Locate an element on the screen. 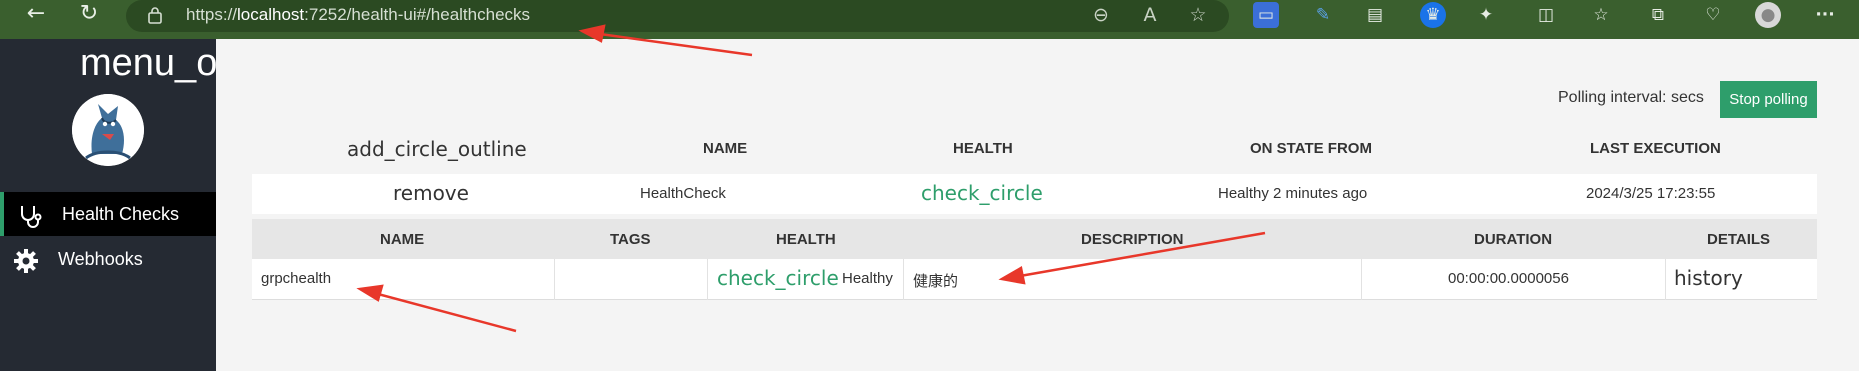  sidebar-item-label: Webhooks is located at coordinates (100, 259).